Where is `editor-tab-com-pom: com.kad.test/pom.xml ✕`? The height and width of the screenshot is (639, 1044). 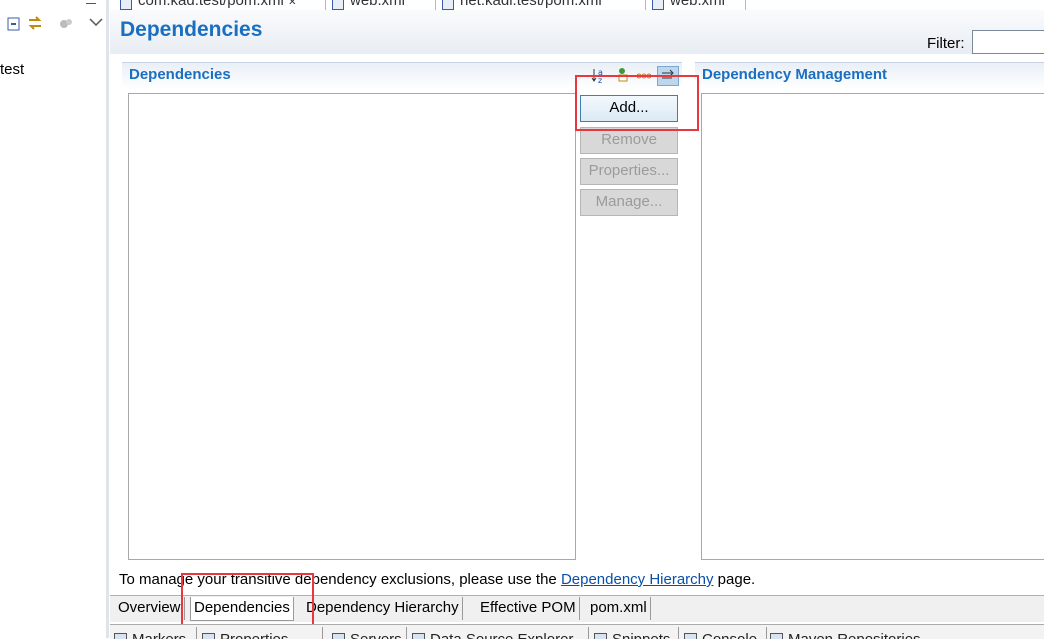
editor-tab-com-pom: com.kad.test/pom.xml ✕ is located at coordinates (208, 5).